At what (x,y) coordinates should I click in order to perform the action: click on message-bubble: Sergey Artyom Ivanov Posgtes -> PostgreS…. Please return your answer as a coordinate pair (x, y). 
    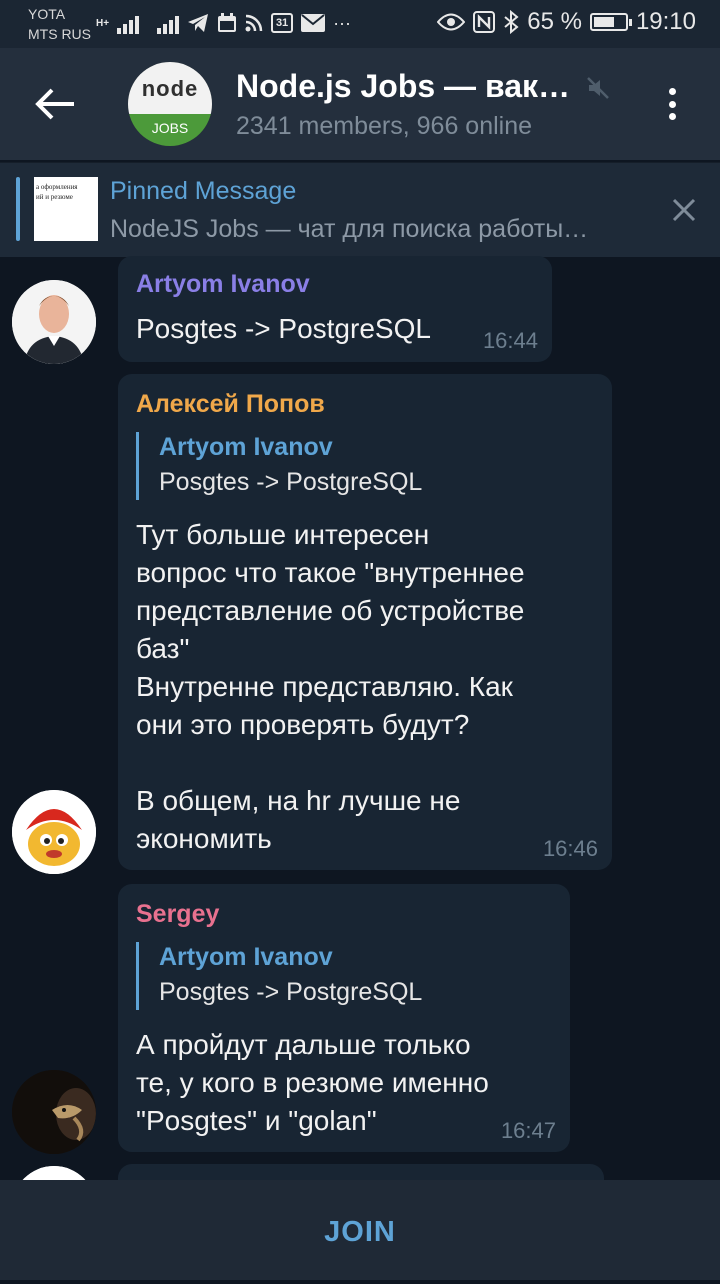
    Looking at the image, I should click on (344, 1018).